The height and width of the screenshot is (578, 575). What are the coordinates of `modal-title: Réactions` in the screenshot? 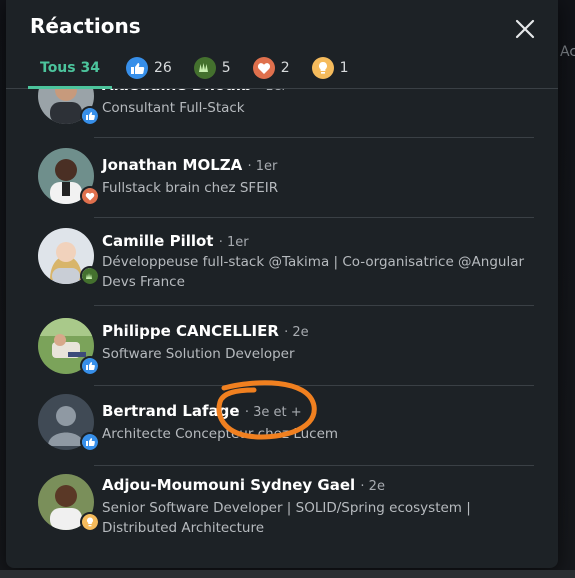 It's located at (85, 26).